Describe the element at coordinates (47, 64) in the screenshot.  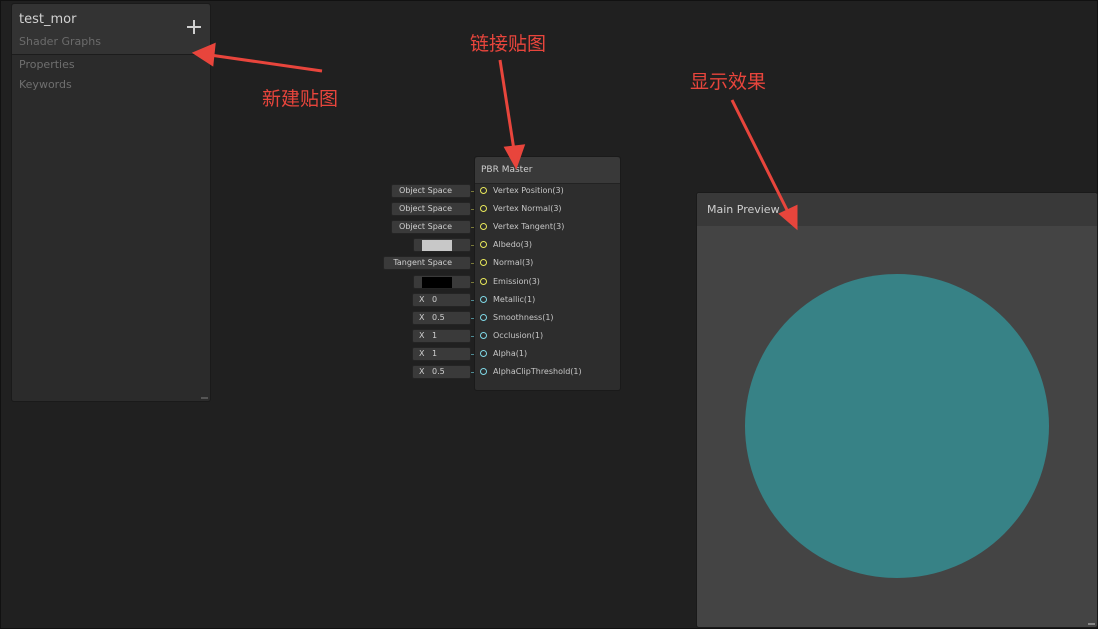
I see `properties-section: Properties` at that location.